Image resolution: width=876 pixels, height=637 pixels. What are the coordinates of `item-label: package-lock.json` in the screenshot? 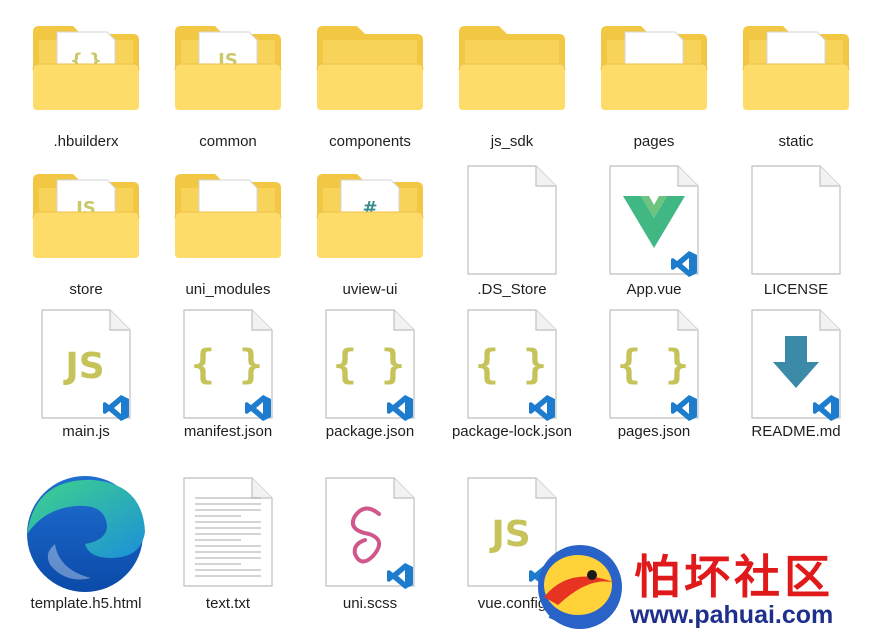 It's located at (512, 431).